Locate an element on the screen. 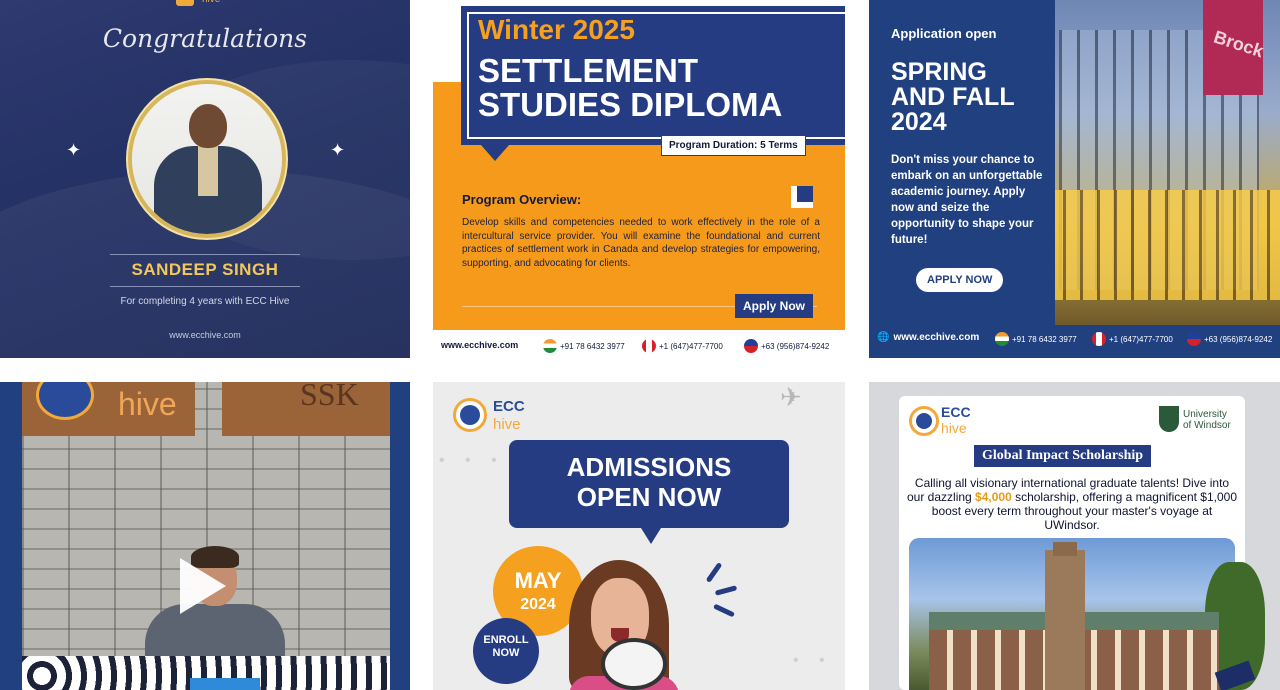 Image resolution: width=1280 pixels, height=690 pixels. enroll-now-label: ENROLL NOW is located at coordinates (506, 647).